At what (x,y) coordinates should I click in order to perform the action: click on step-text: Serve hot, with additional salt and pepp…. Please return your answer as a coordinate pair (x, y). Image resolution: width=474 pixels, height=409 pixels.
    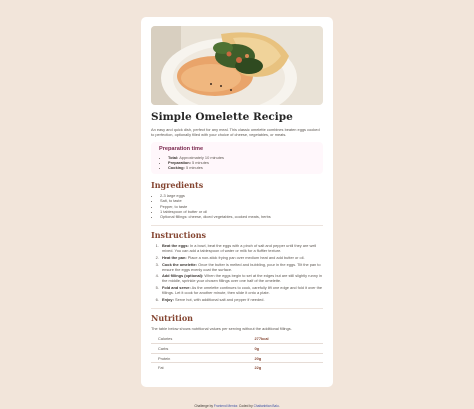
    Looking at the image, I should click on (219, 299).